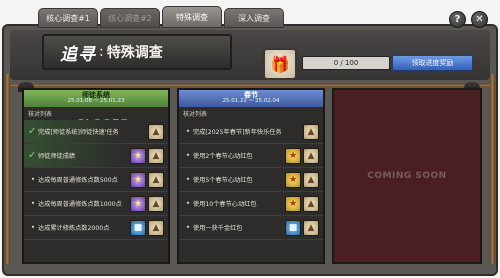 This screenshot has width=500, height=278. Describe the element at coordinates (254, 18) in the screenshot. I see `tab-deep-survey: 深入调查` at that location.